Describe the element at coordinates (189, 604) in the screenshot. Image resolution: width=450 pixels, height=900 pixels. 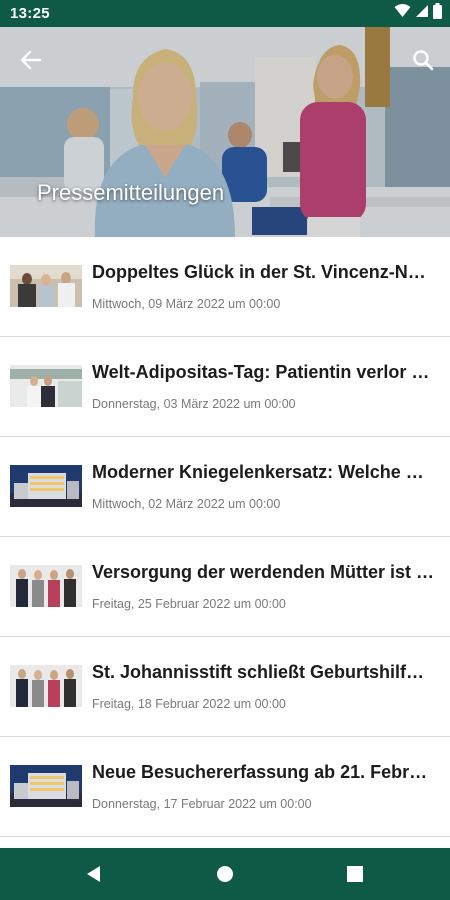
I see `article-date: Freitag, 25 Februar 2022 um 00:00` at that location.